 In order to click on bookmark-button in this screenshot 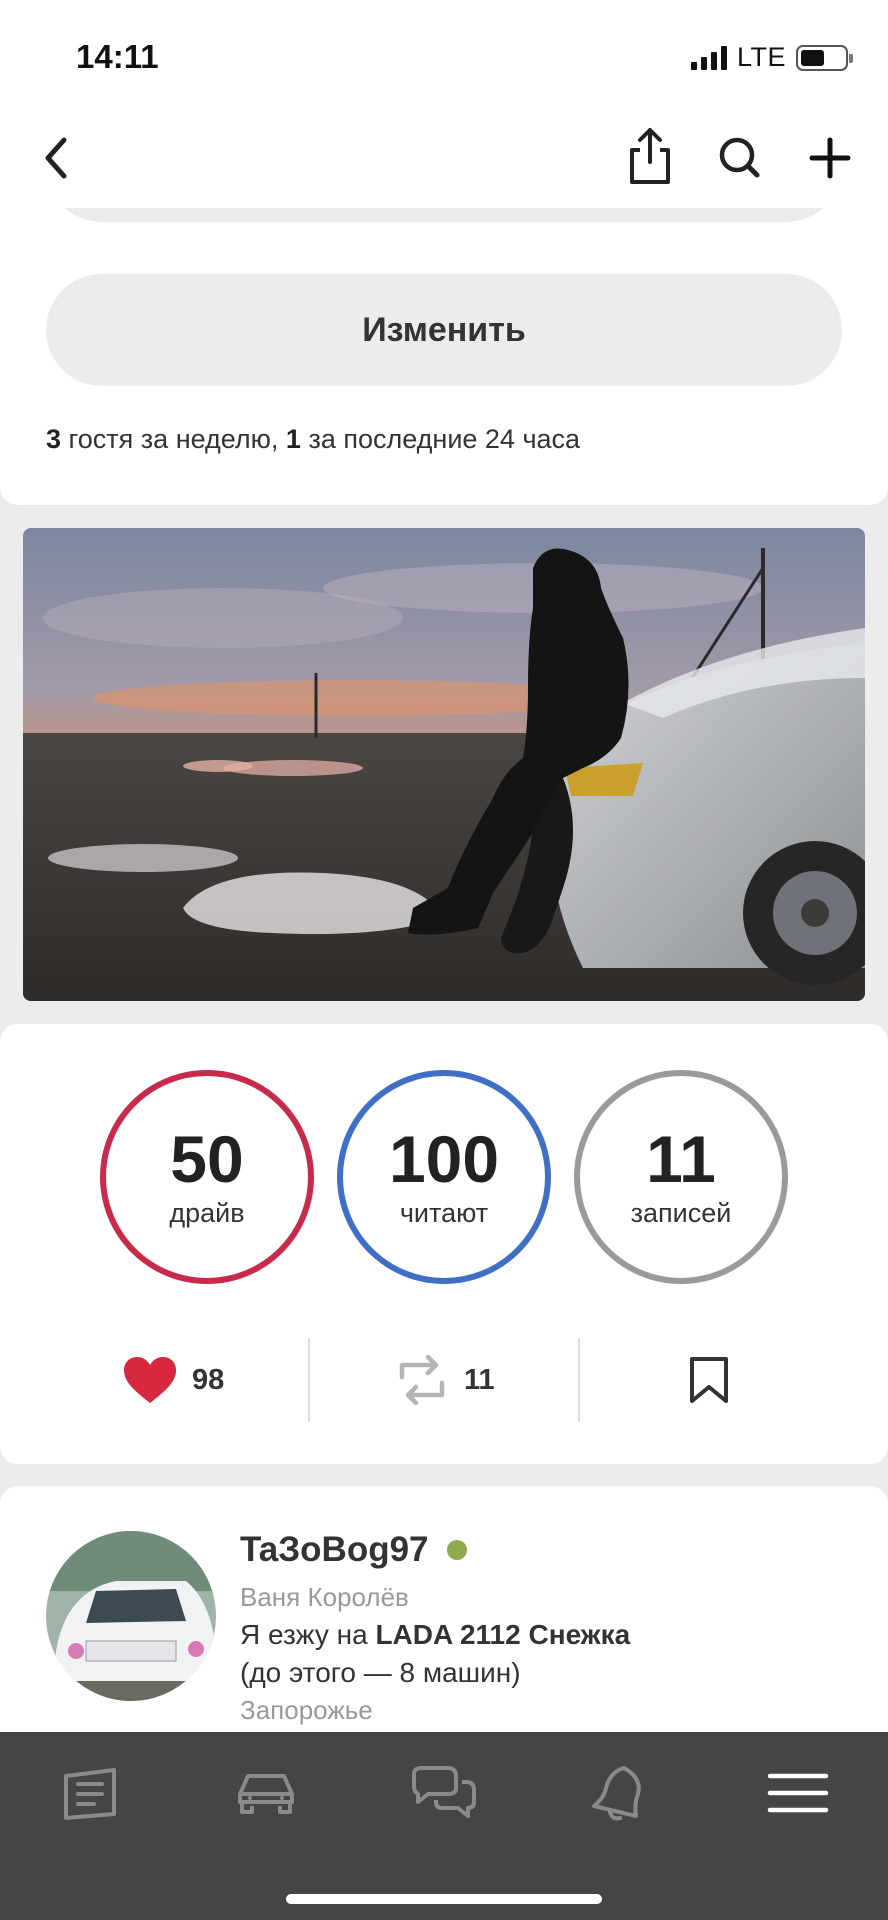, I will do `click(709, 1380)`.